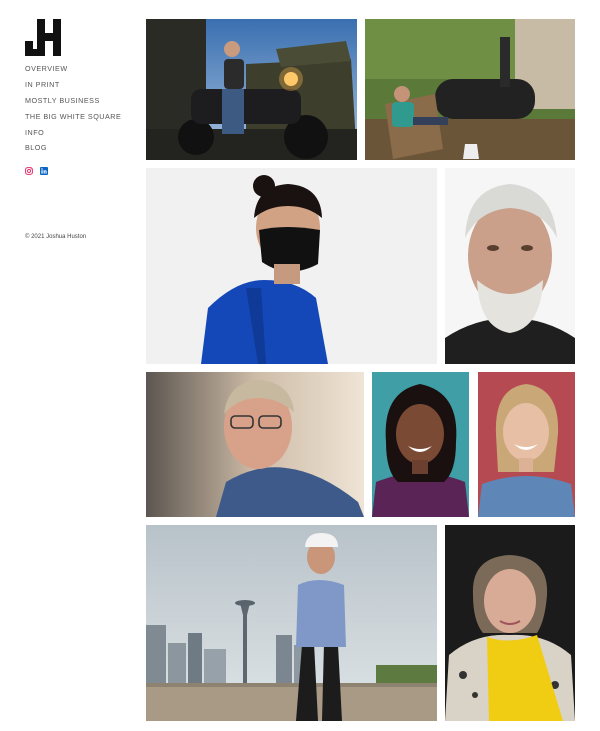 The image size is (600, 731). What do you see at coordinates (255, 444) in the screenshot?
I see `photo-man-glasses-blue-shirt` at bounding box center [255, 444].